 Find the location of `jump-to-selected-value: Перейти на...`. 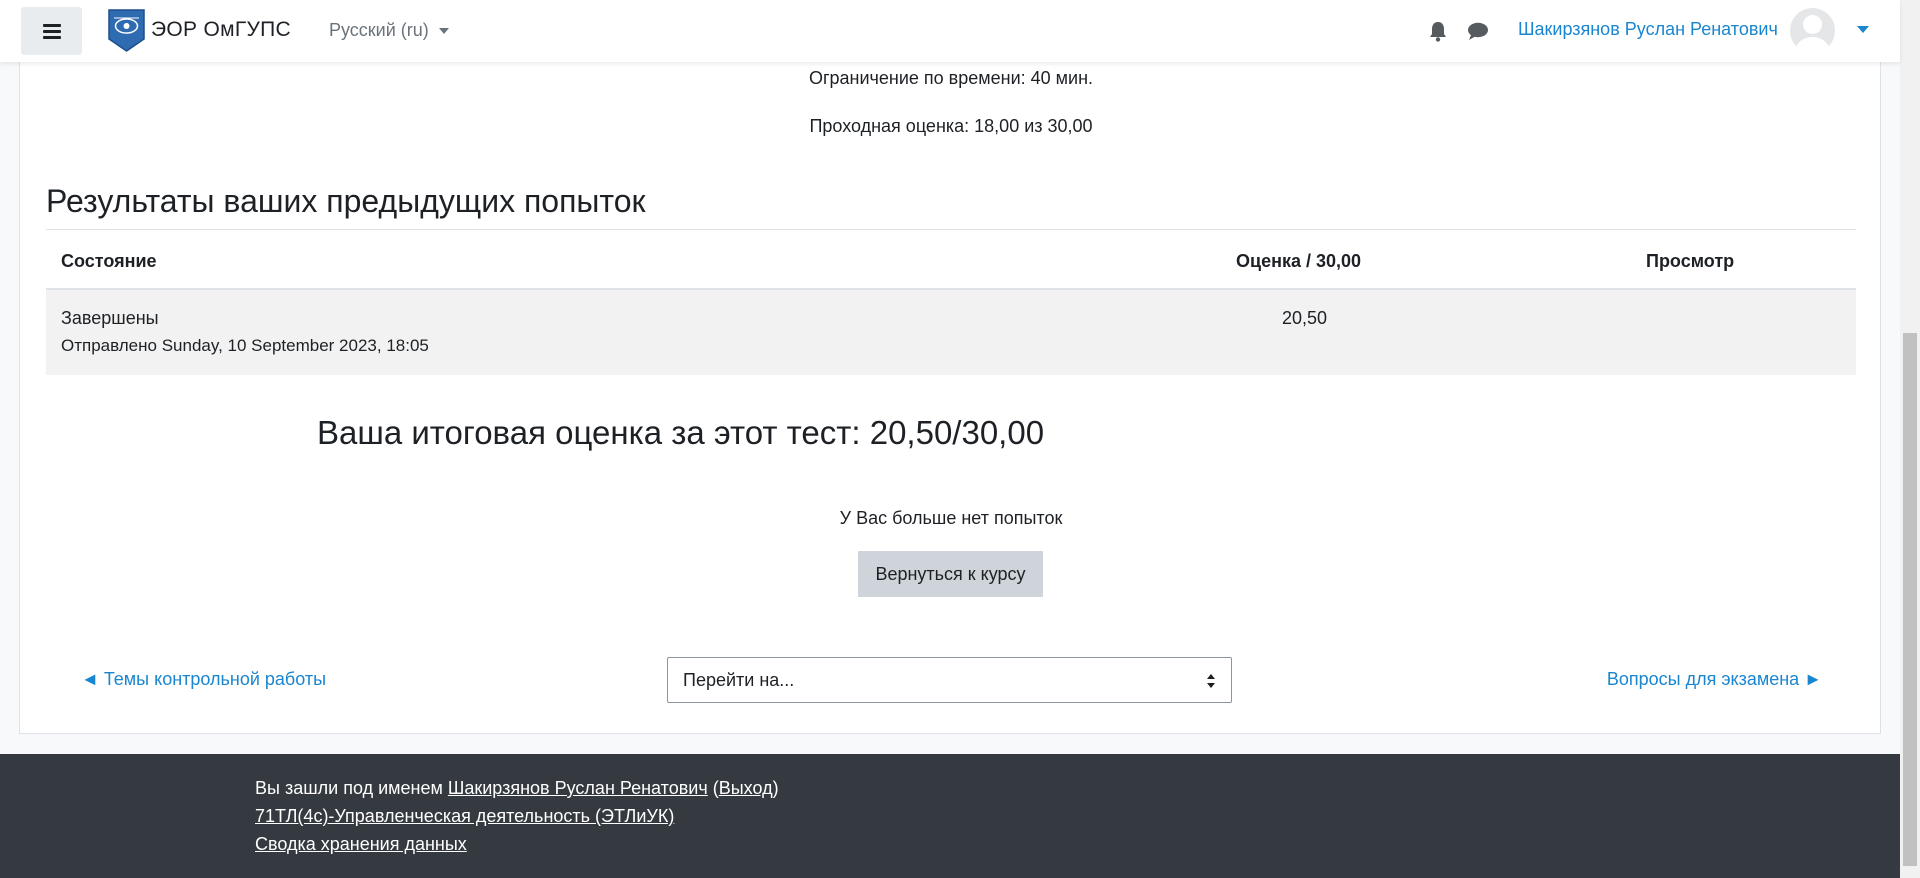

jump-to-selected-value: Перейти на... is located at coordinates (739, 680).